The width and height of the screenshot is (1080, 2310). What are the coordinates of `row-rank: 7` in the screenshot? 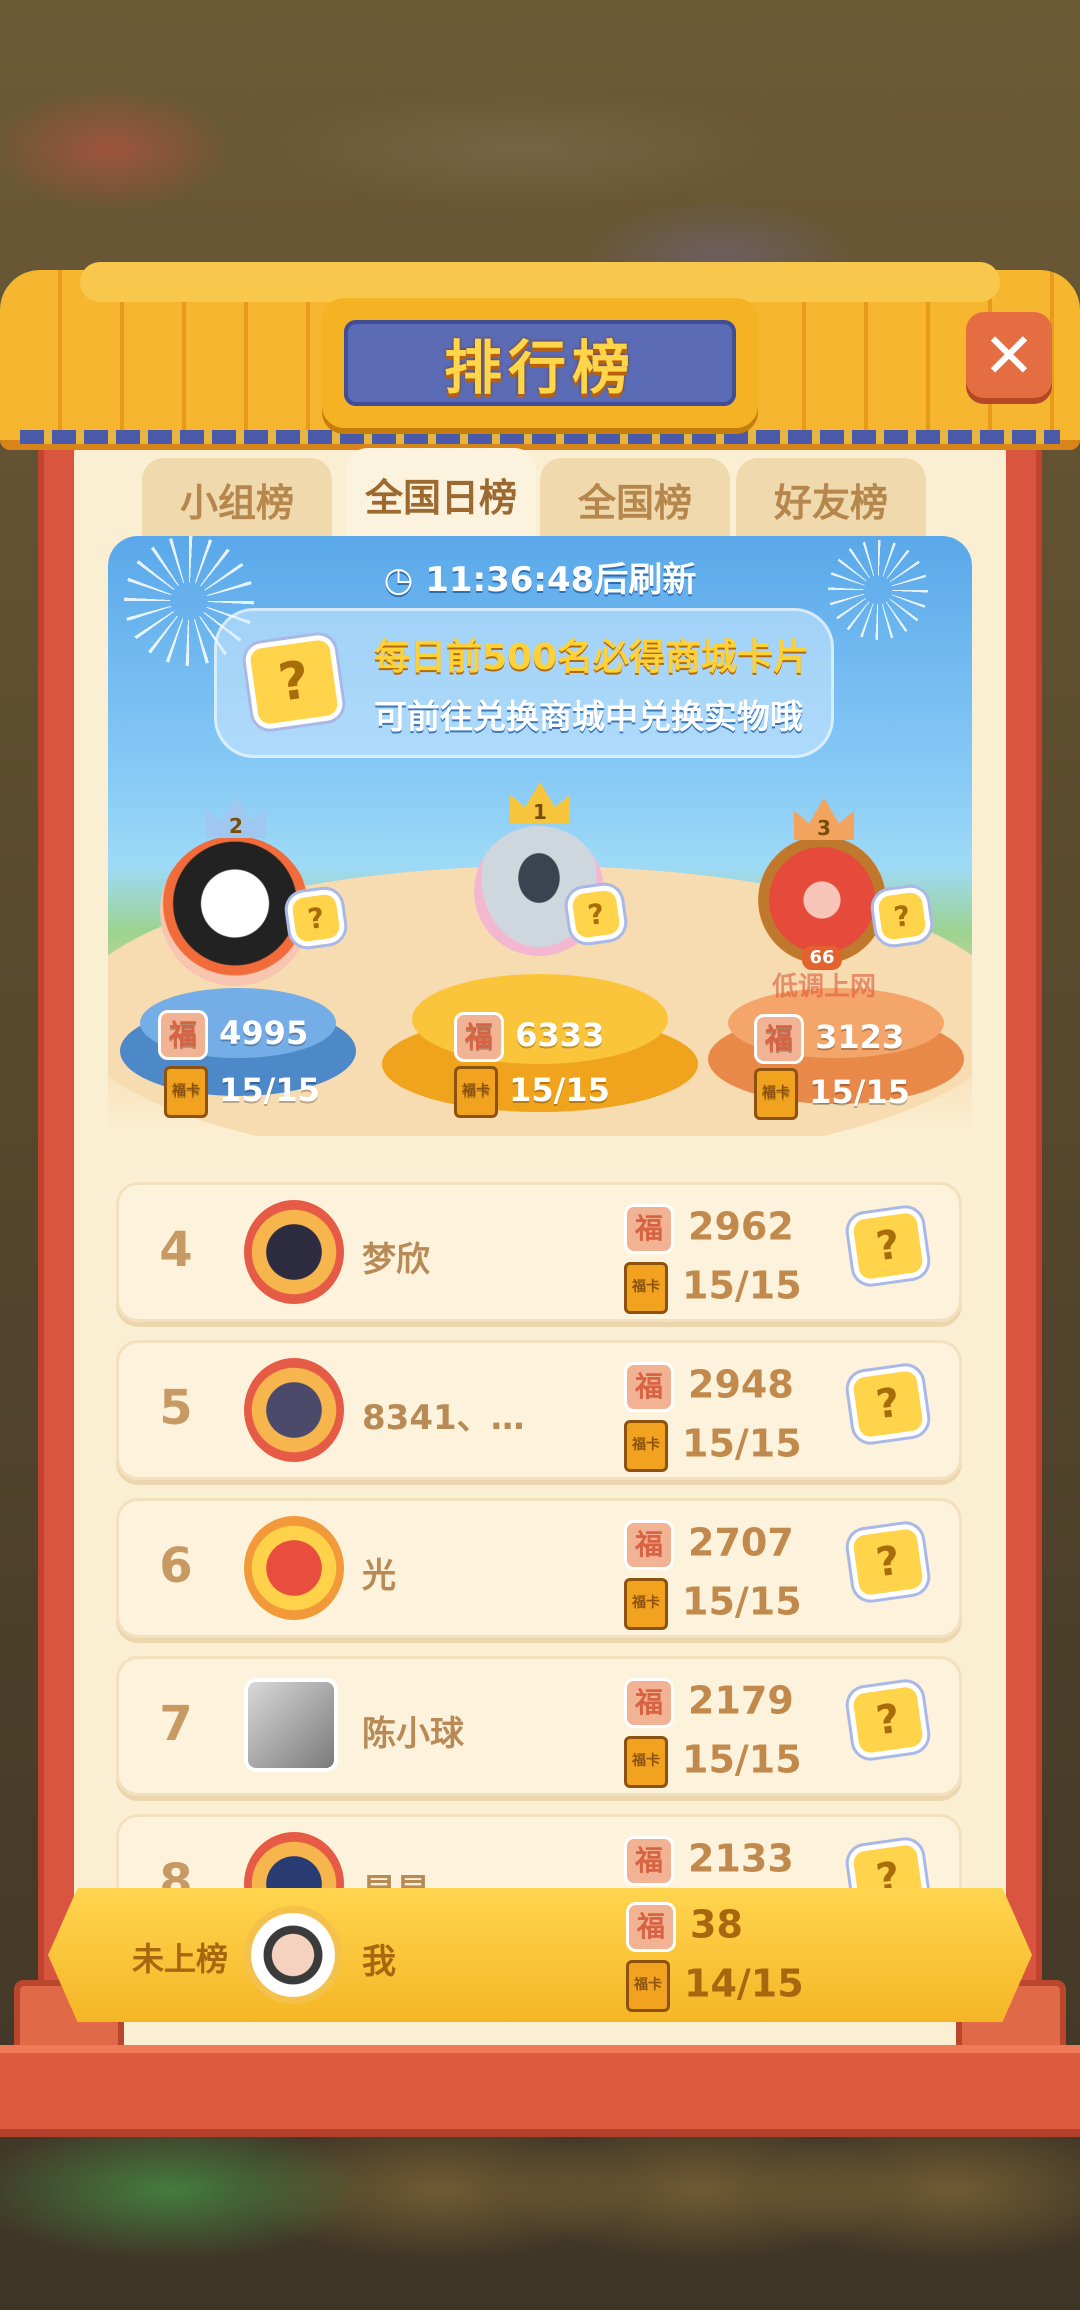 It's located at (176, 1724).